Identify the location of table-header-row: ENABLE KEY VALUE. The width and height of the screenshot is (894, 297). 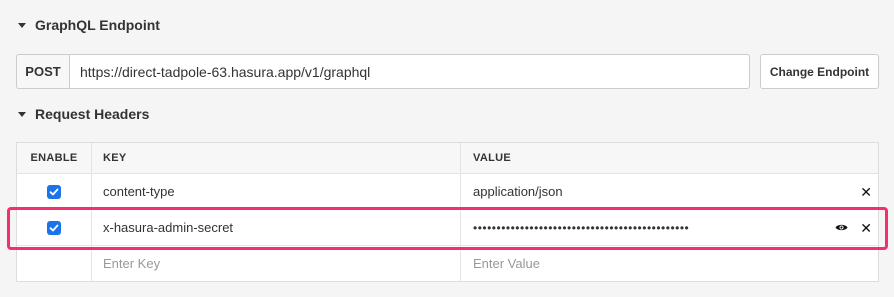
(447, 158).